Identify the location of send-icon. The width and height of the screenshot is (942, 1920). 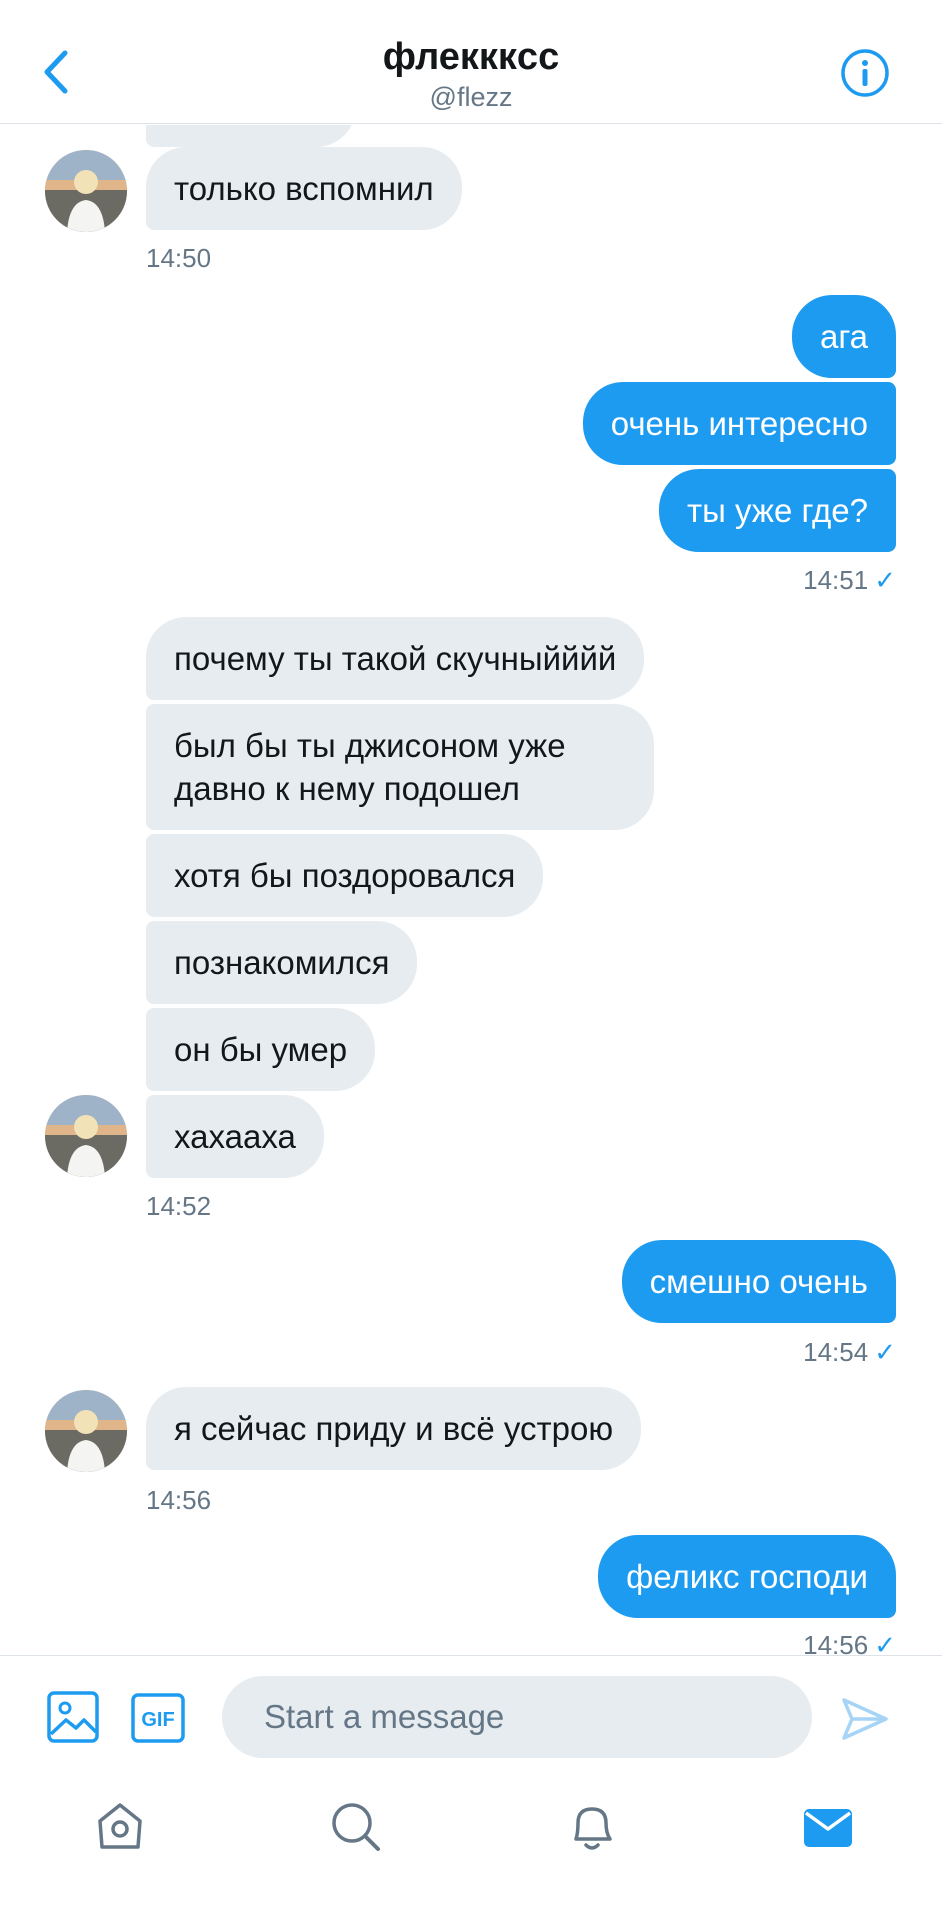
(865, 1719).